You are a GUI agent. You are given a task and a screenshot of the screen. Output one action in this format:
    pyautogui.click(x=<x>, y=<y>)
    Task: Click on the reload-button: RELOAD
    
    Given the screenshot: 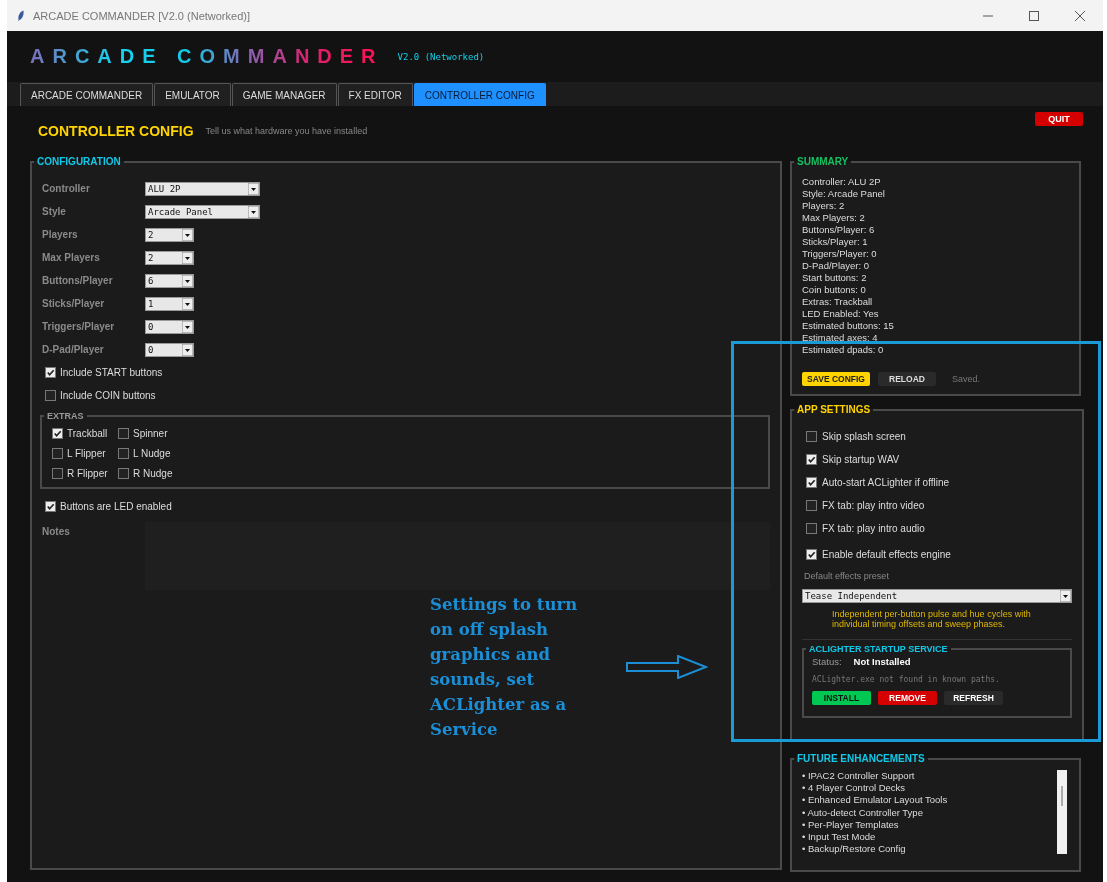 What is the action you would take?
    pyautogui.click(x=907, y=379)
    